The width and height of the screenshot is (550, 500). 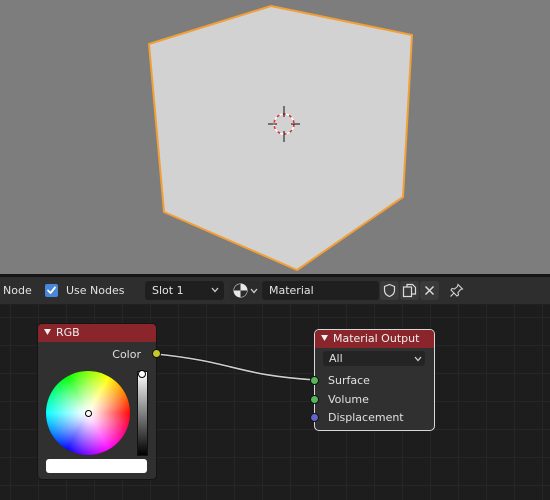 What do you see at coordinates (291, 290) in the screenshot?
I see `material-name: Material` at bounding box center [291, 290].